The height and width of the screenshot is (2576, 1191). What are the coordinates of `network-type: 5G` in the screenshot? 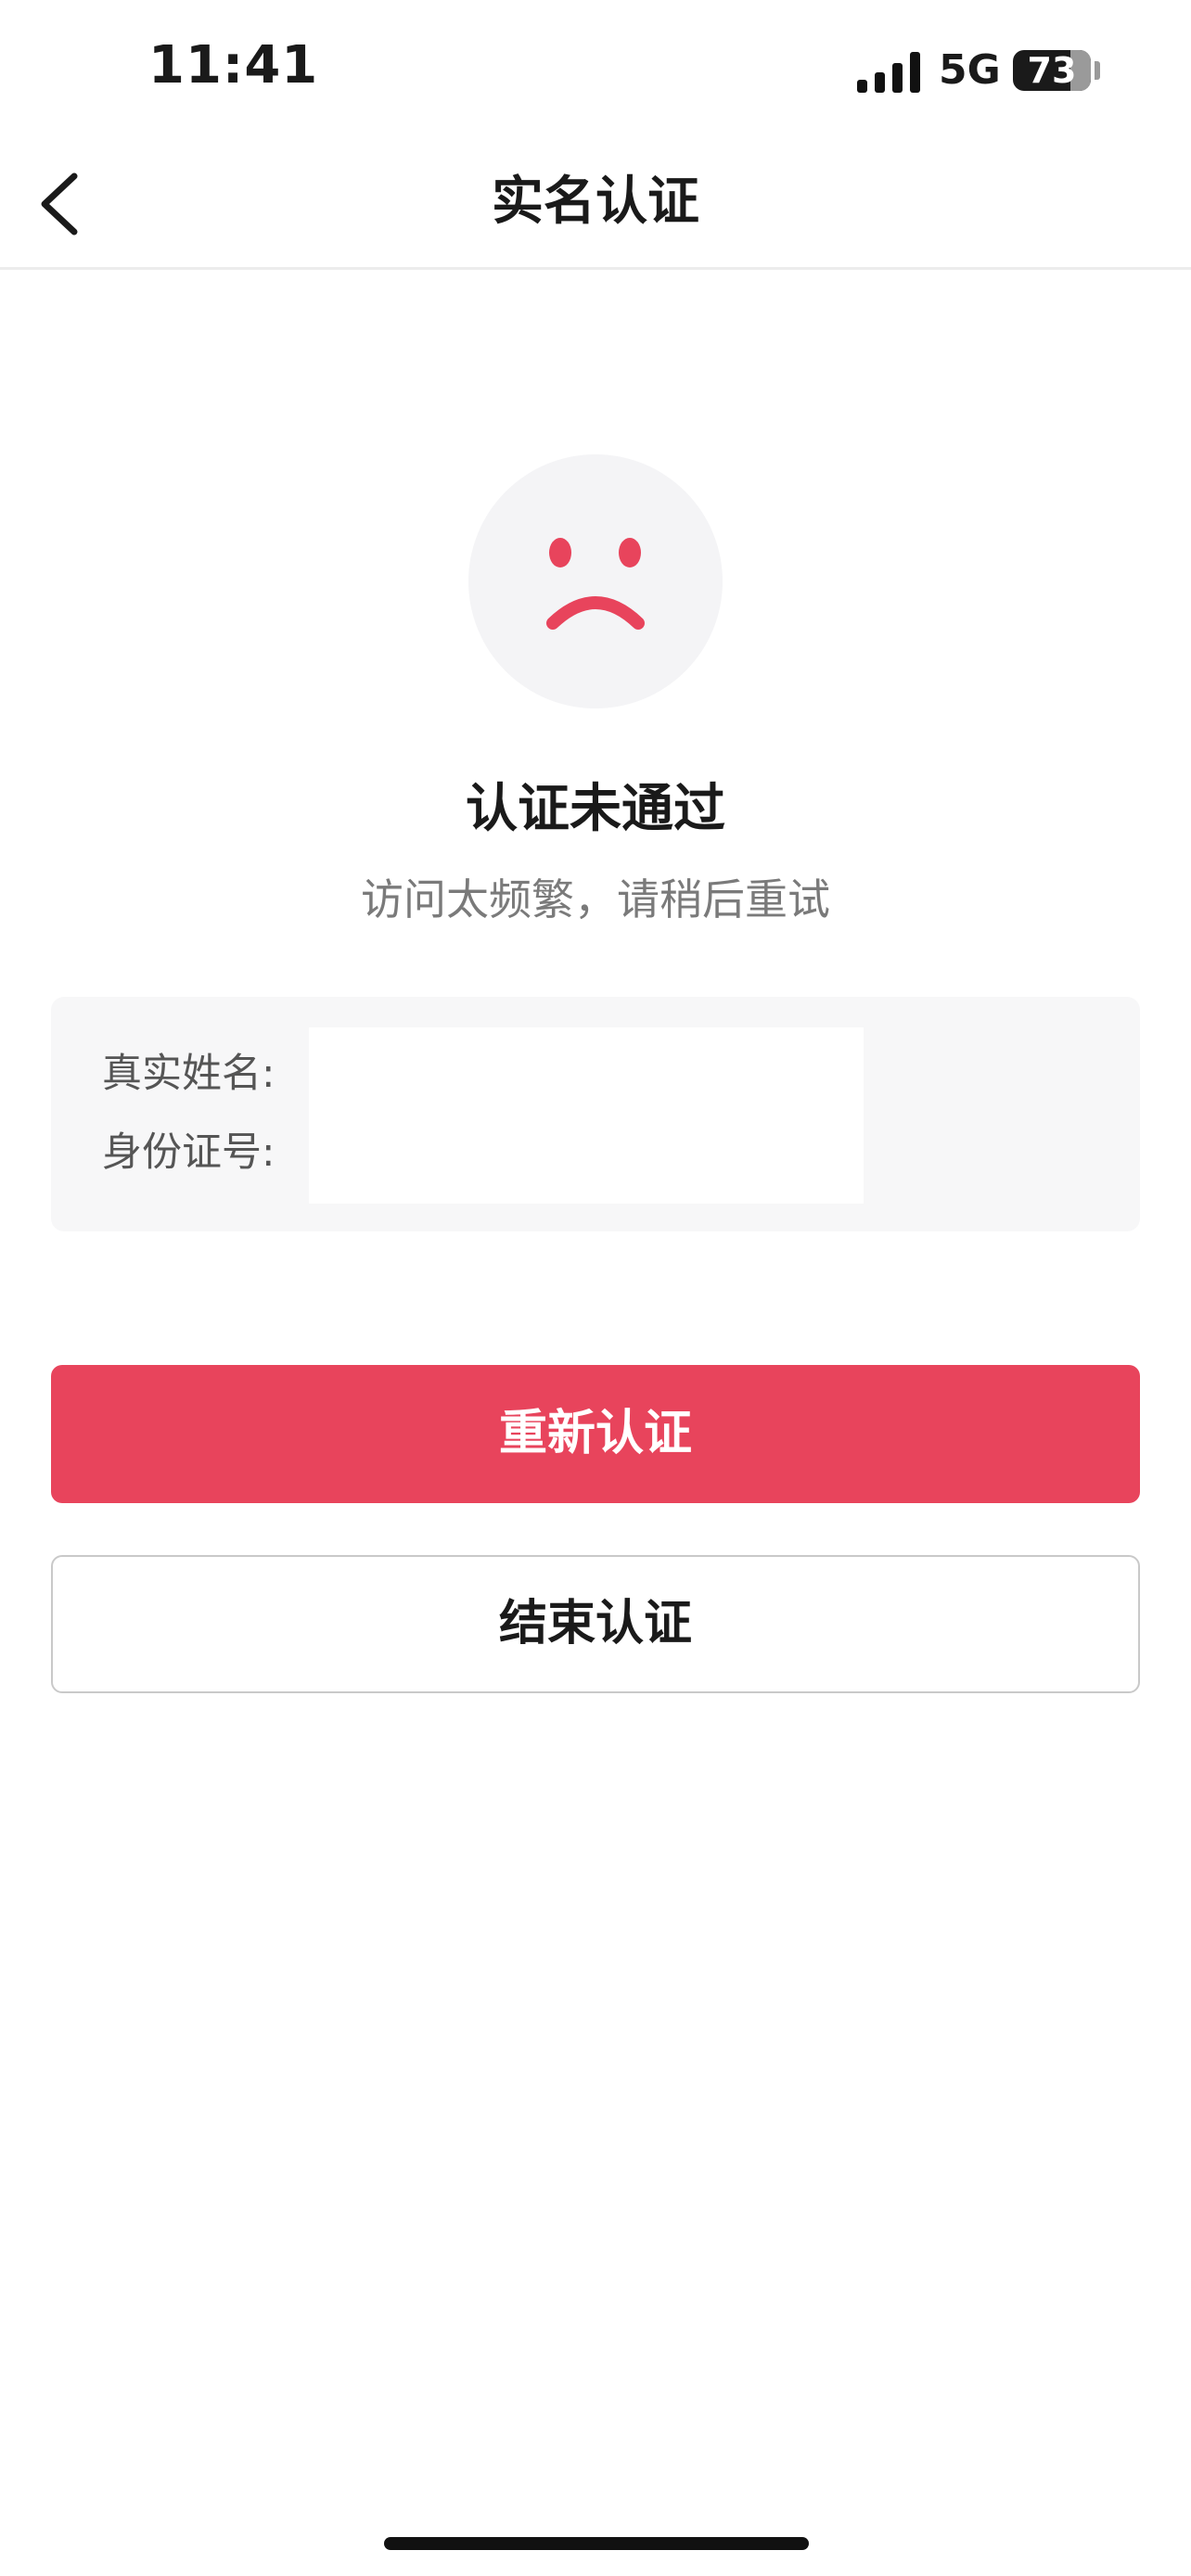 It's located at (970, 70).